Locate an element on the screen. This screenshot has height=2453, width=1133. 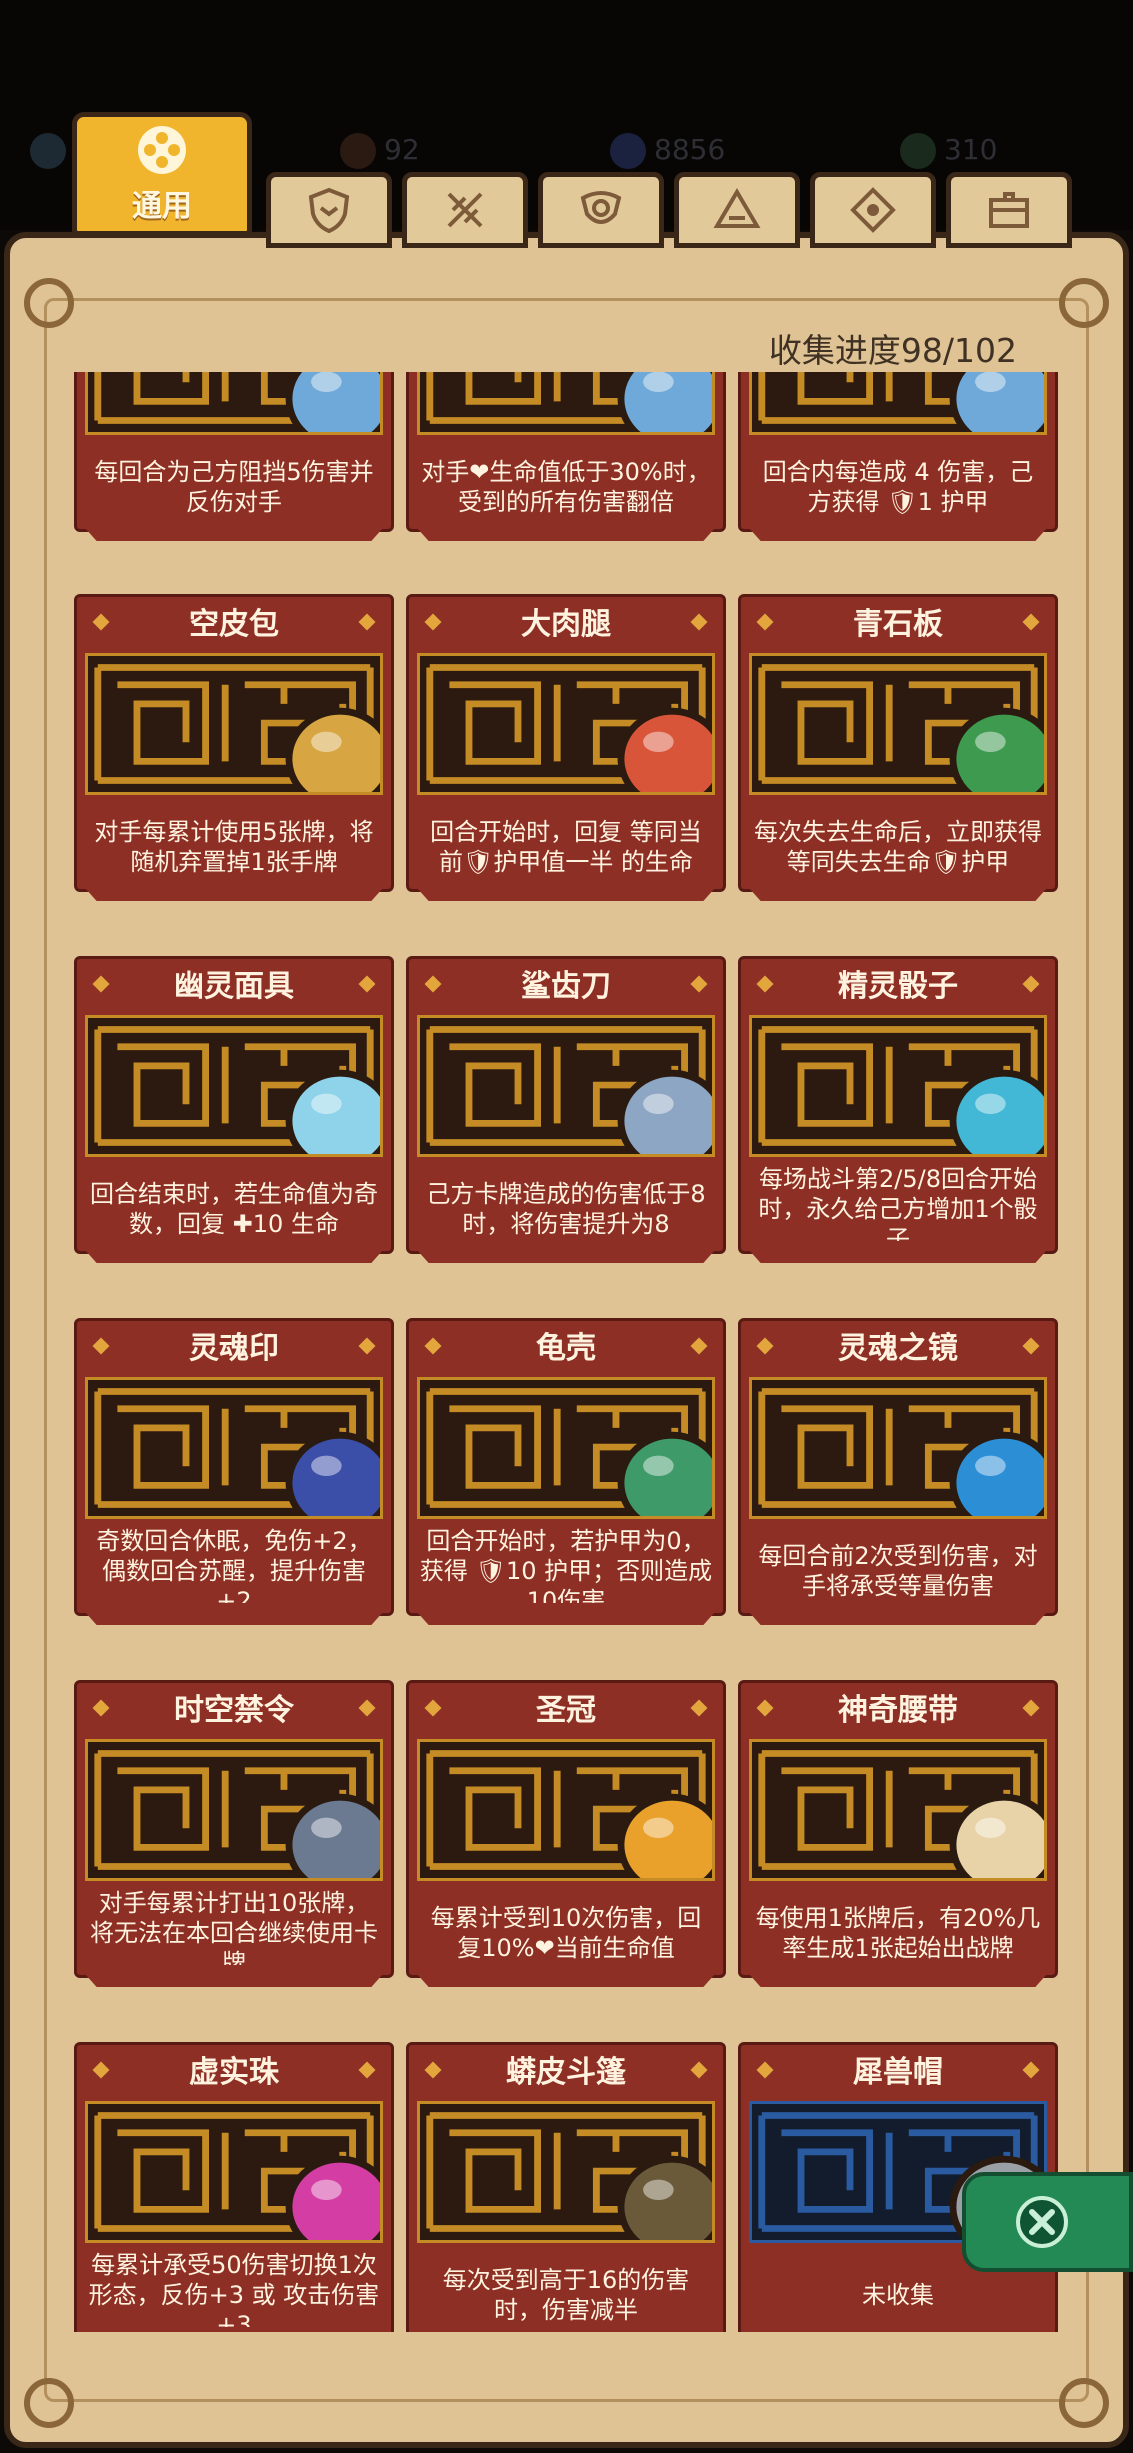
hidden-item-icon is located at coordinates (664, 402).